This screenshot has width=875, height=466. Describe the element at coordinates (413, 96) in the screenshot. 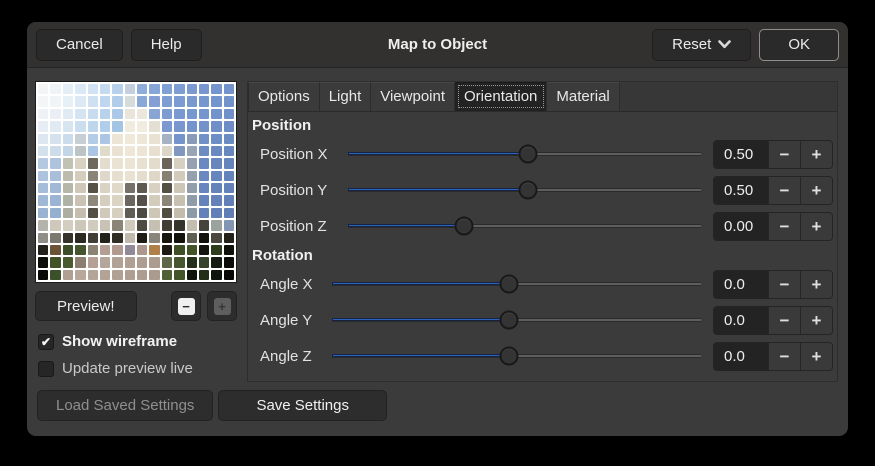

I see `tab-viewpoint: Viewpoint` at that location.